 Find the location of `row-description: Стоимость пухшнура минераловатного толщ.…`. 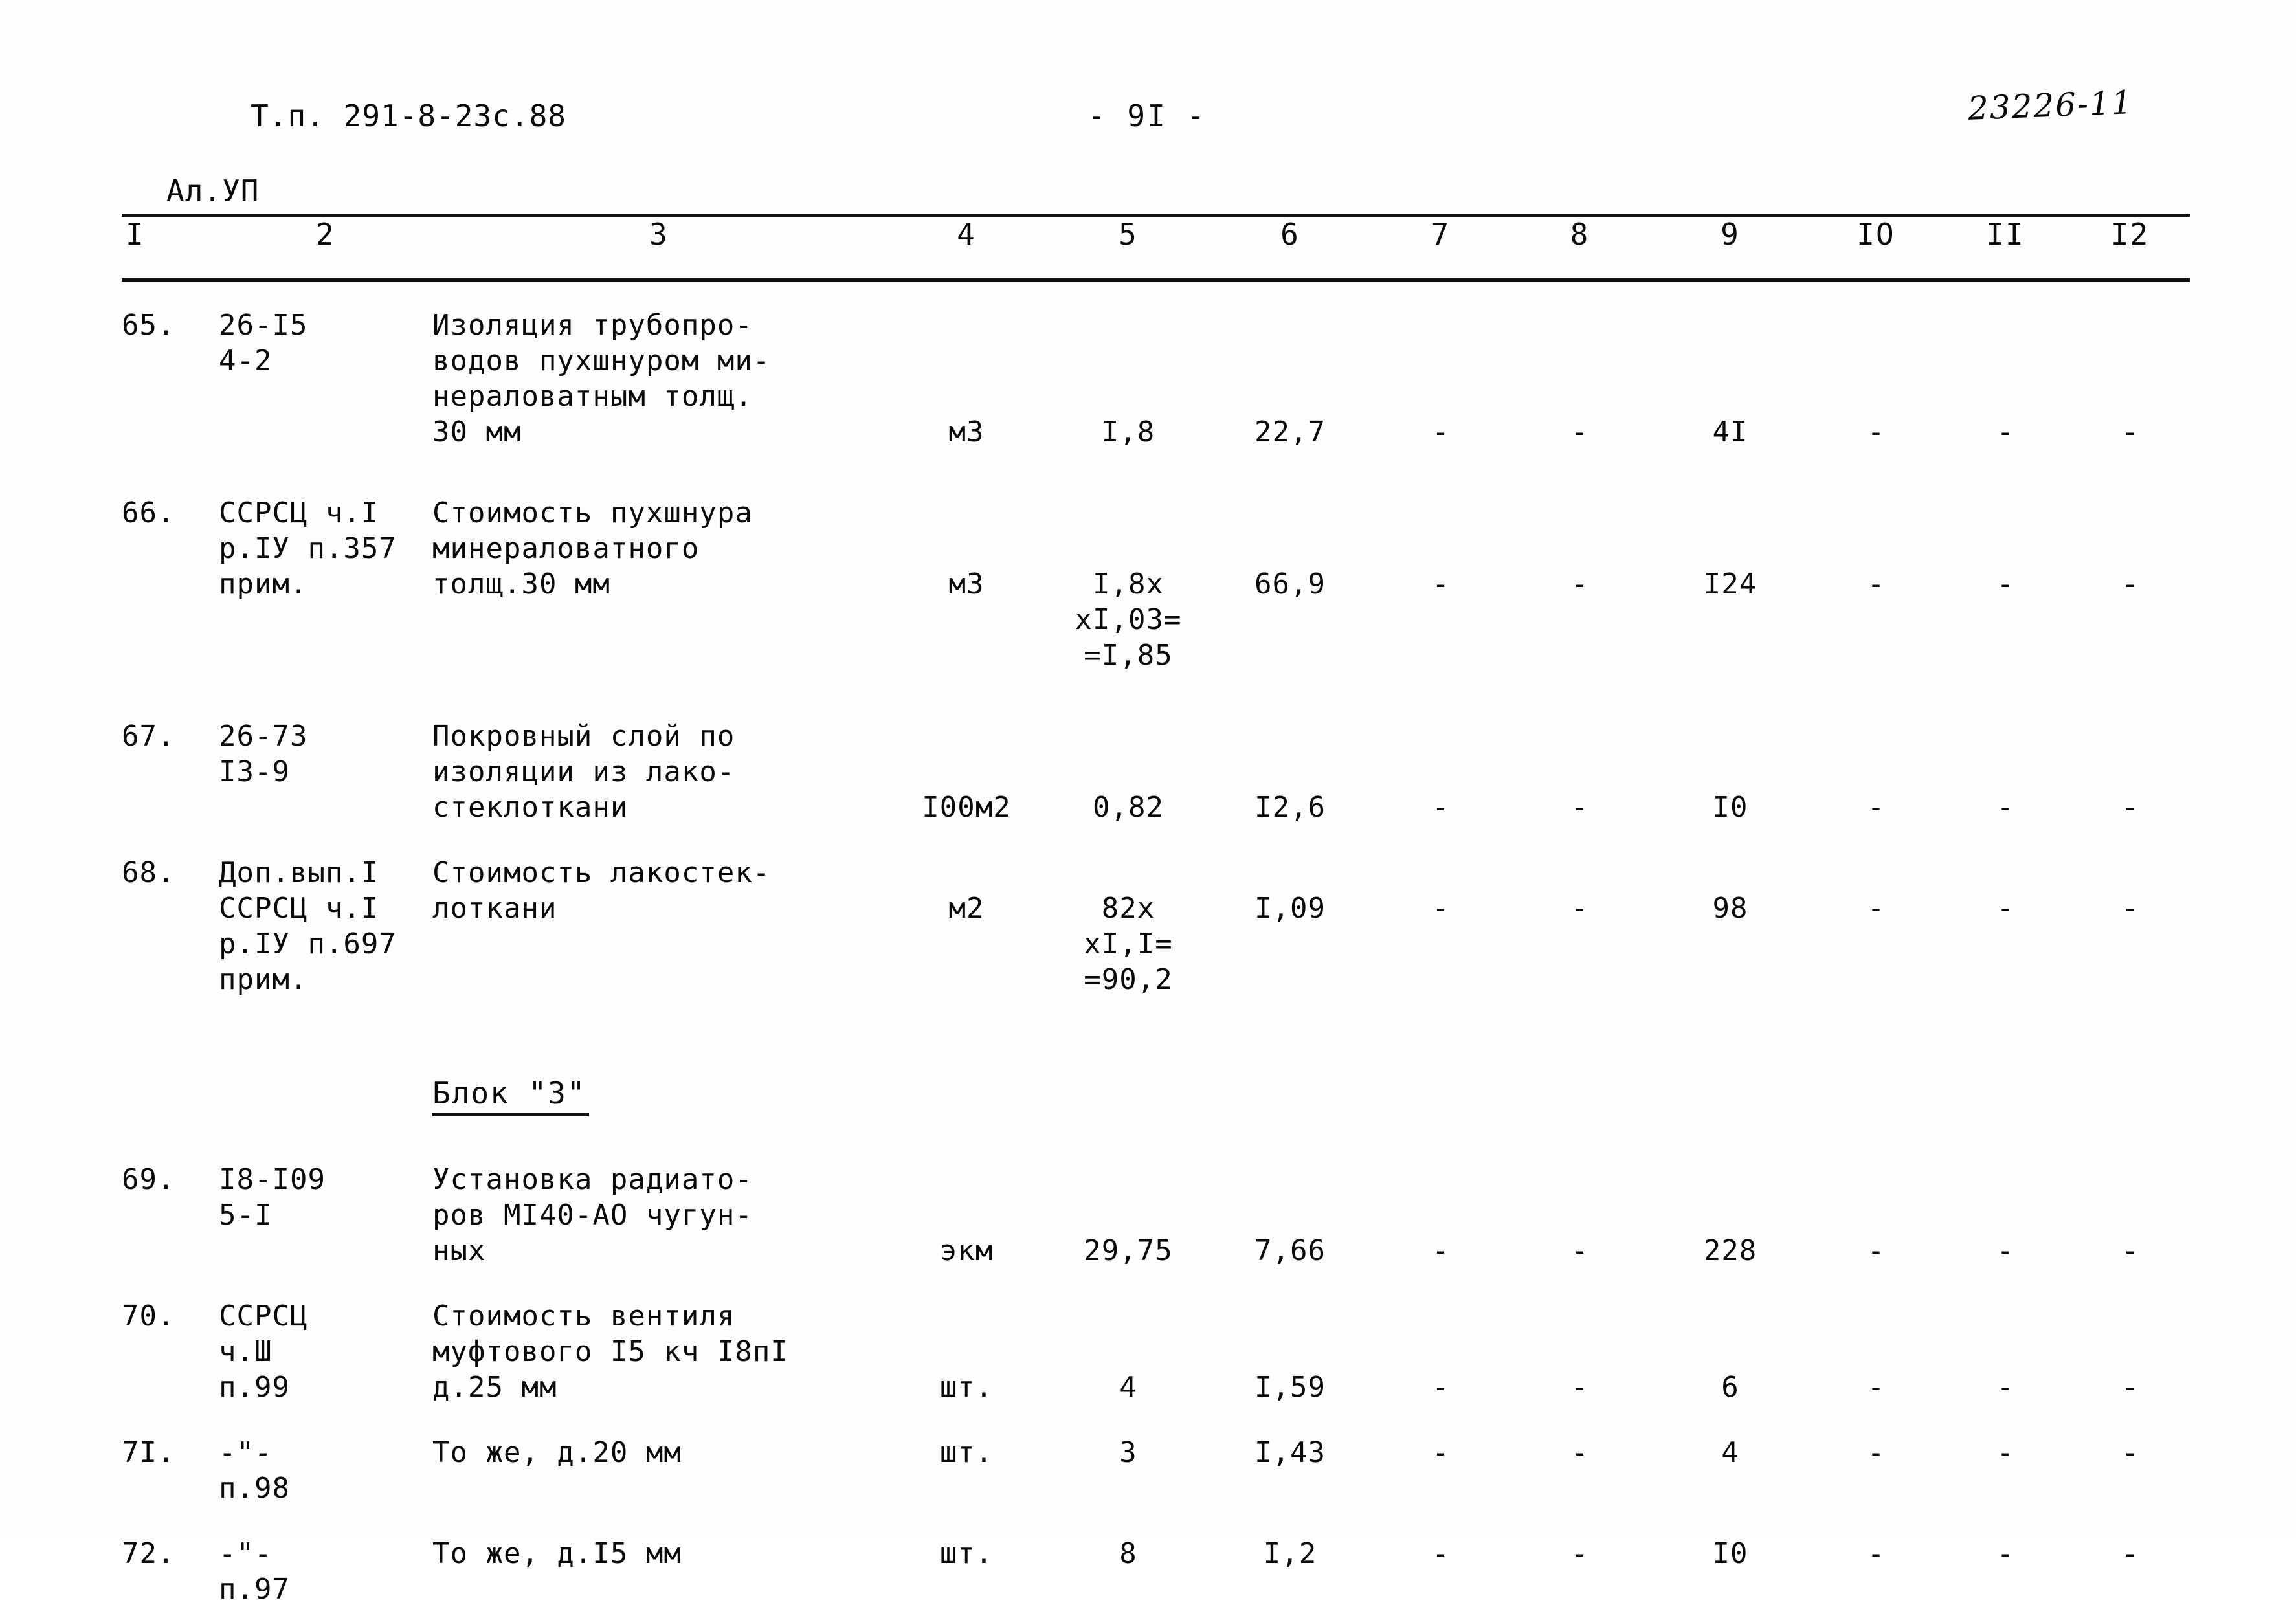

row-description: Стоимость пухшнура минераловатного толщ.… is located at coordinates (592, 548).